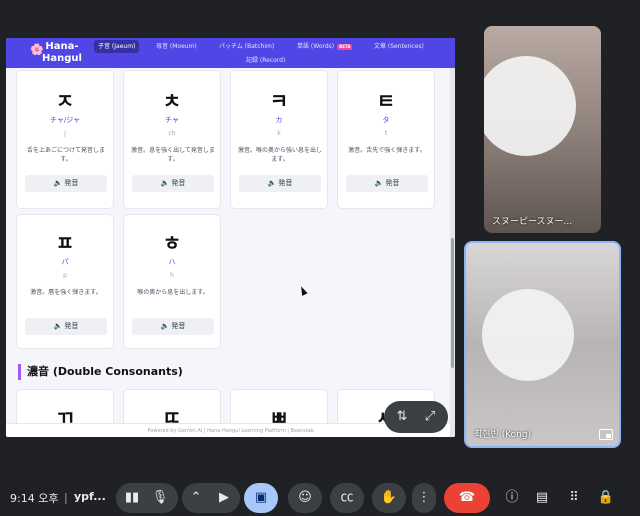 This screenshot has width=640, height=516. What do you see at coordinates (224, 498) in the screenshot?
I see `camera-icon: ▶` at bounding box center [224, 498].